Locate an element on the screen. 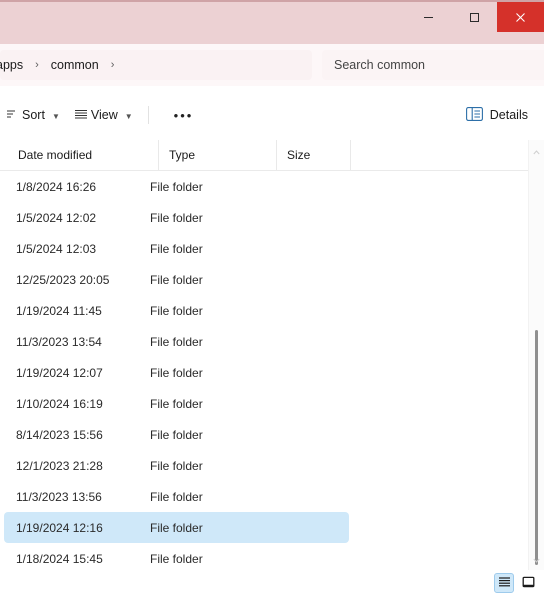  column-header-size-label: Size is located at coordinates (299, 155).